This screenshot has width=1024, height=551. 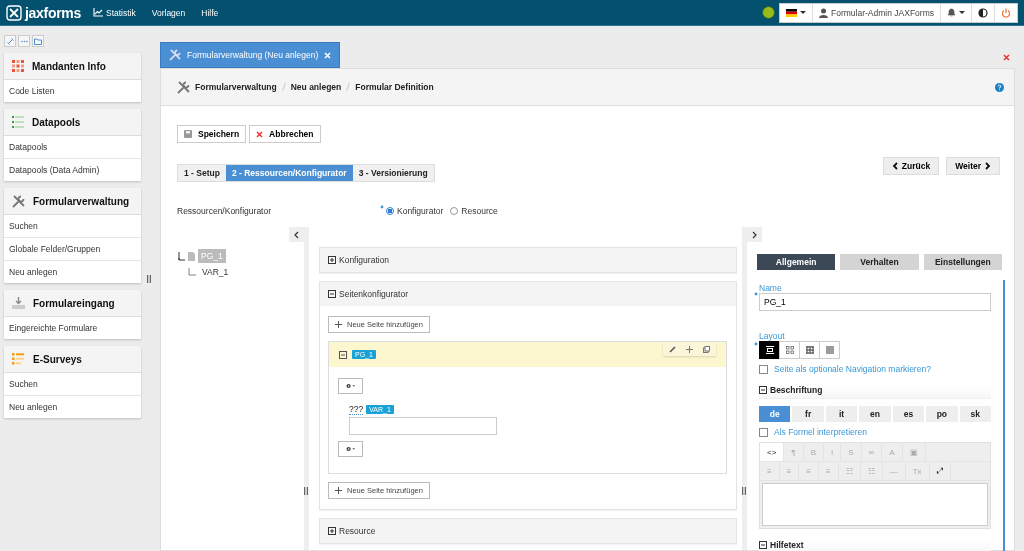 I want to click on nav-link: Hilfe, so click(x=210, y=12).